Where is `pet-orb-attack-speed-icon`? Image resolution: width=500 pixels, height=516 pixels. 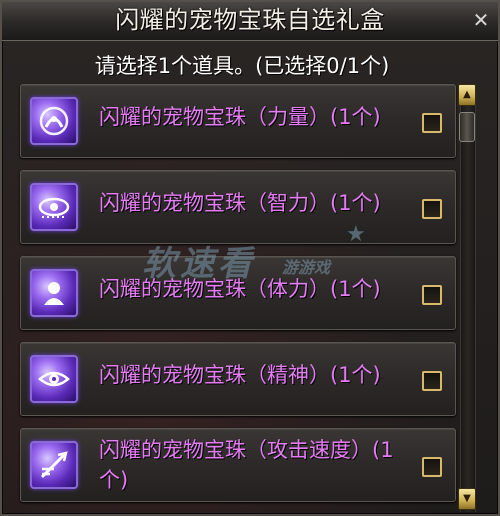 pet-orb-attack-speed-icon is located at coordinates (54, 465).